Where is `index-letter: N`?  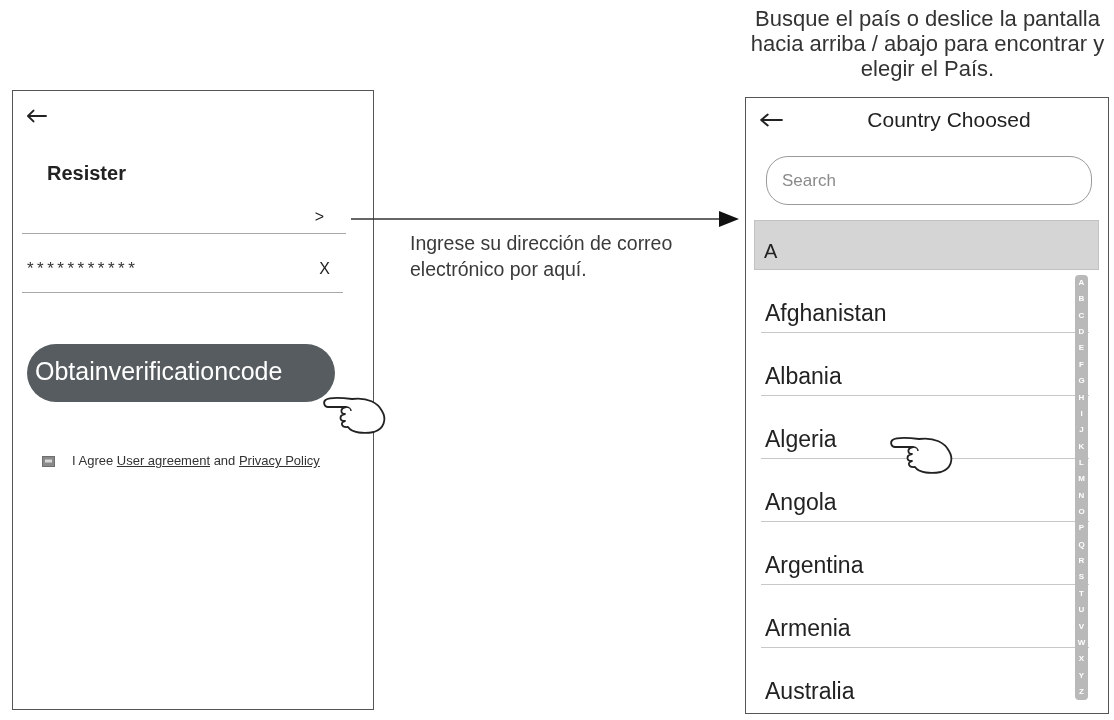 index-letter: N is located at coordinates (1081, 495).